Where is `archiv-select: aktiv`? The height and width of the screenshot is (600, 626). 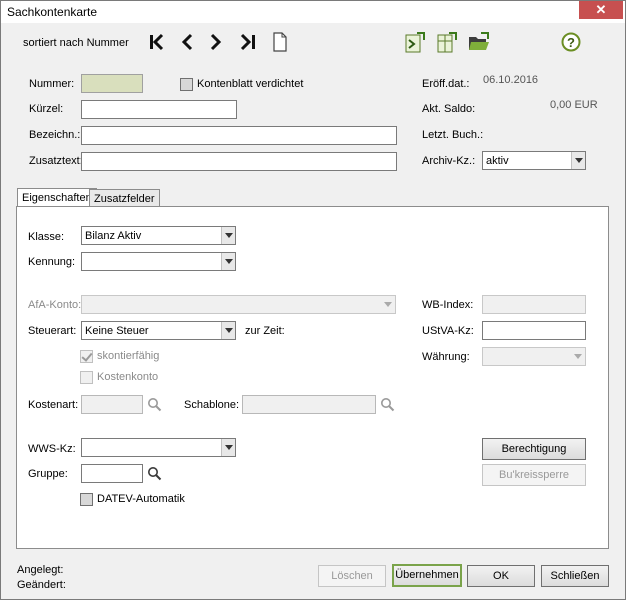
archiv-select: aktiv is located at coordinates (534, 160).